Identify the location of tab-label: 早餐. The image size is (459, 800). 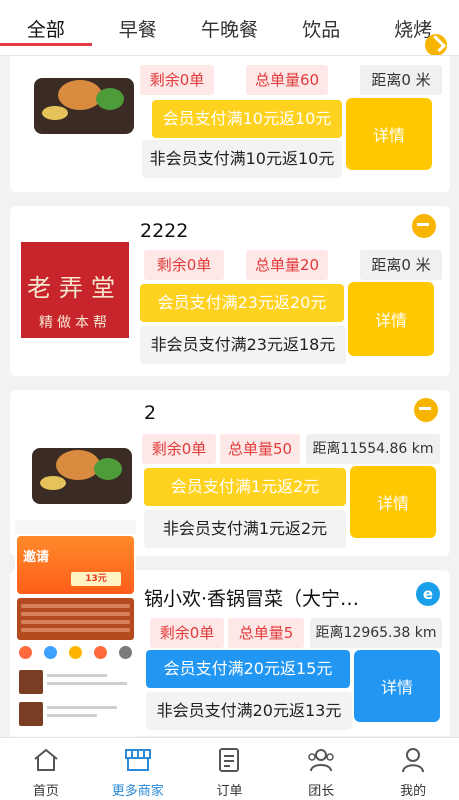
(137, 30).